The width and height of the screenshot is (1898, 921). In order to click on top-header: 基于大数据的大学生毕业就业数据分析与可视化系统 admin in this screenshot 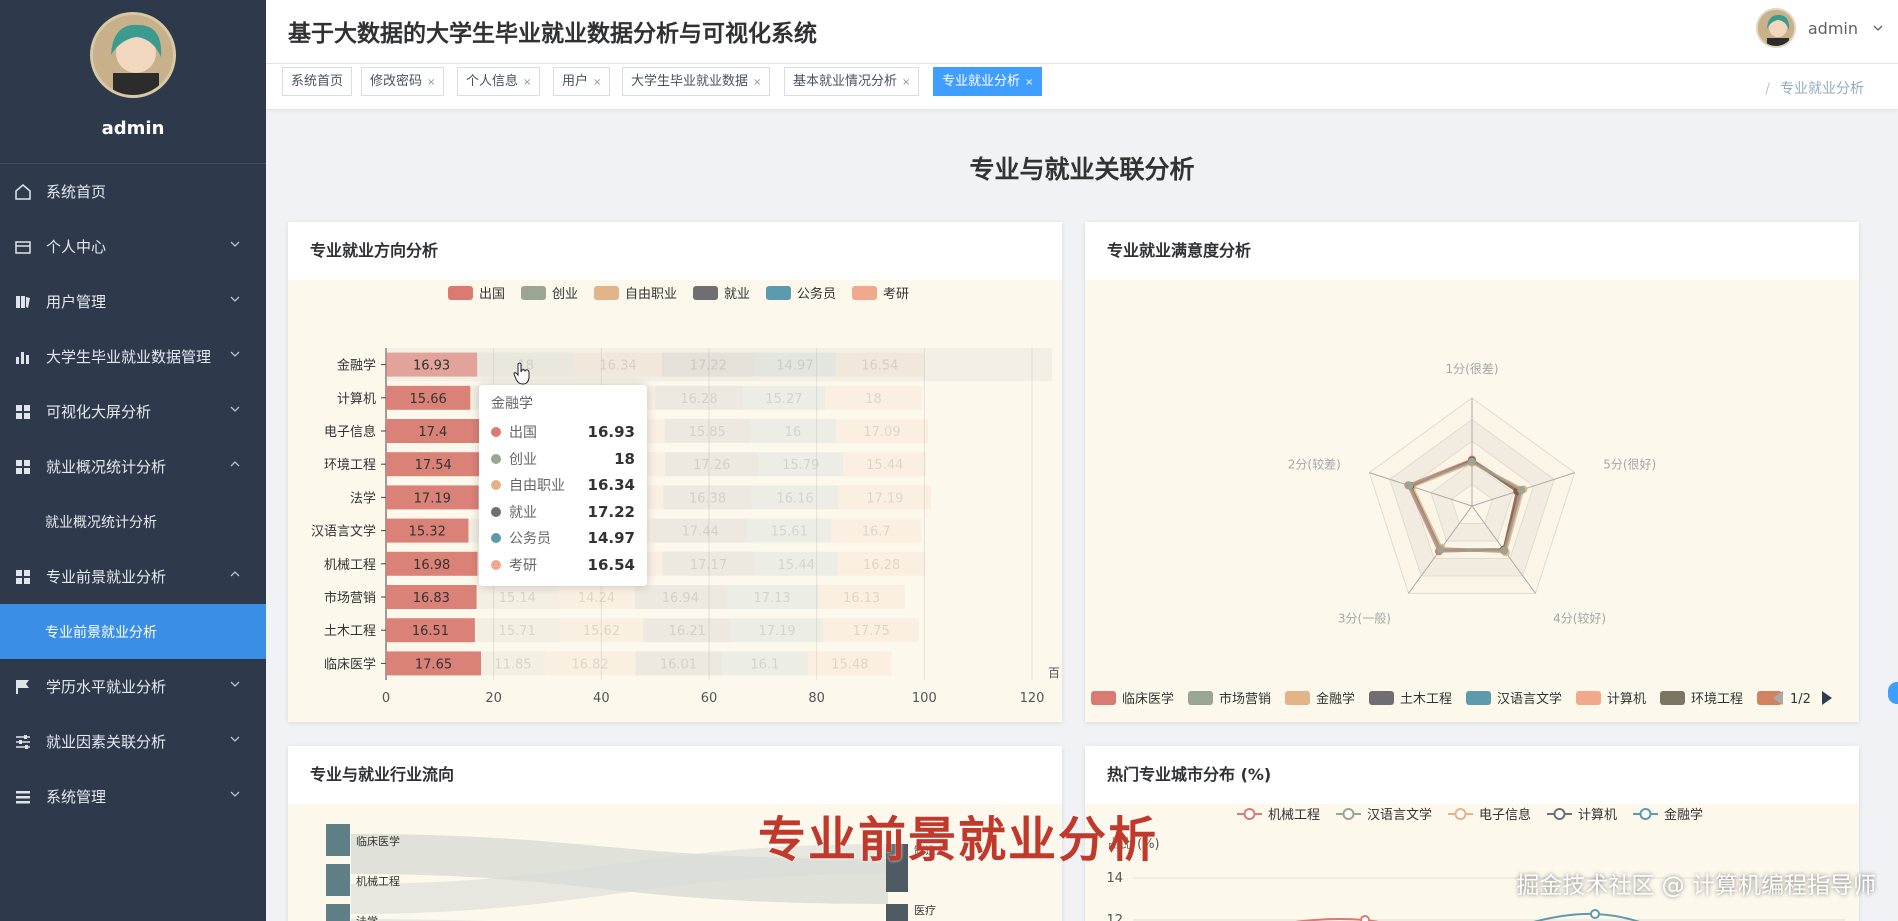, I will do `click(1082, 32)`.